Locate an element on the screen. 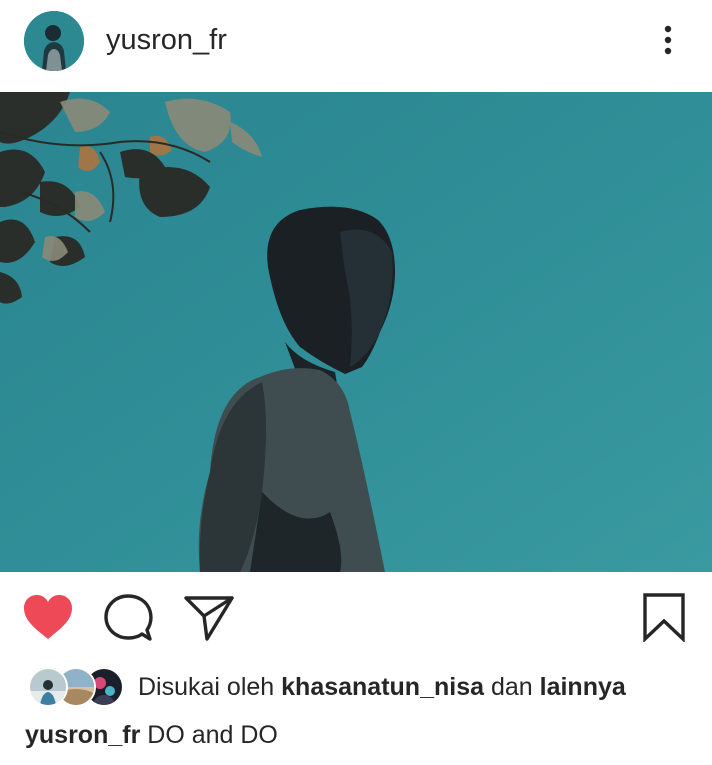 This screenshot has width=712, height=765. post-caption: yusron_fr DO and DO is located at coordinates (151, 735).